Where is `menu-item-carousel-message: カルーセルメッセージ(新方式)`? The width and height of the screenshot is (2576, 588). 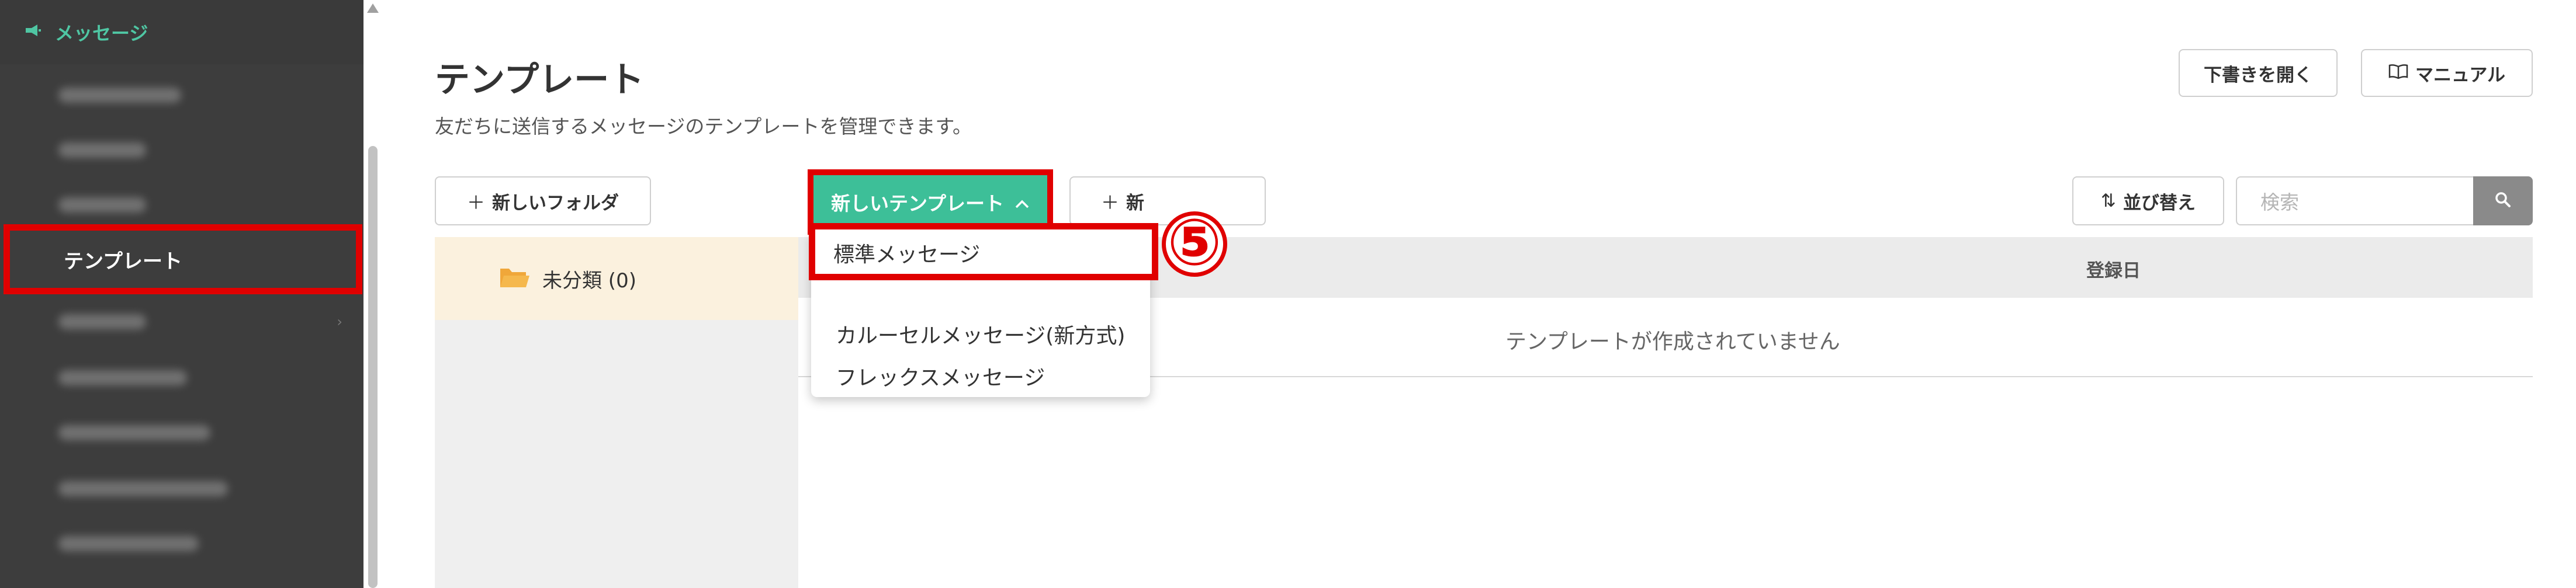
menu-item-carousel-message: カルーセルメッセージ(新方式) is located at coordinates (981, 334).